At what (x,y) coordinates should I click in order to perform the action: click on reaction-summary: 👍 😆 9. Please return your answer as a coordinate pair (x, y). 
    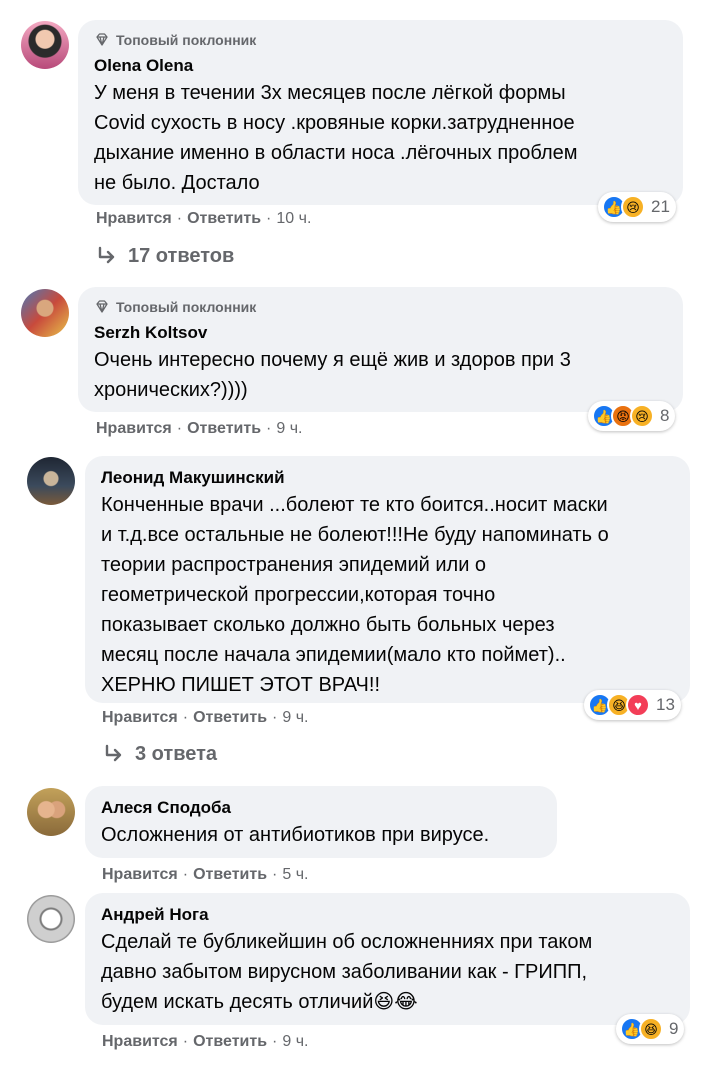
    Looking at the image, I should click on (650, 1029).